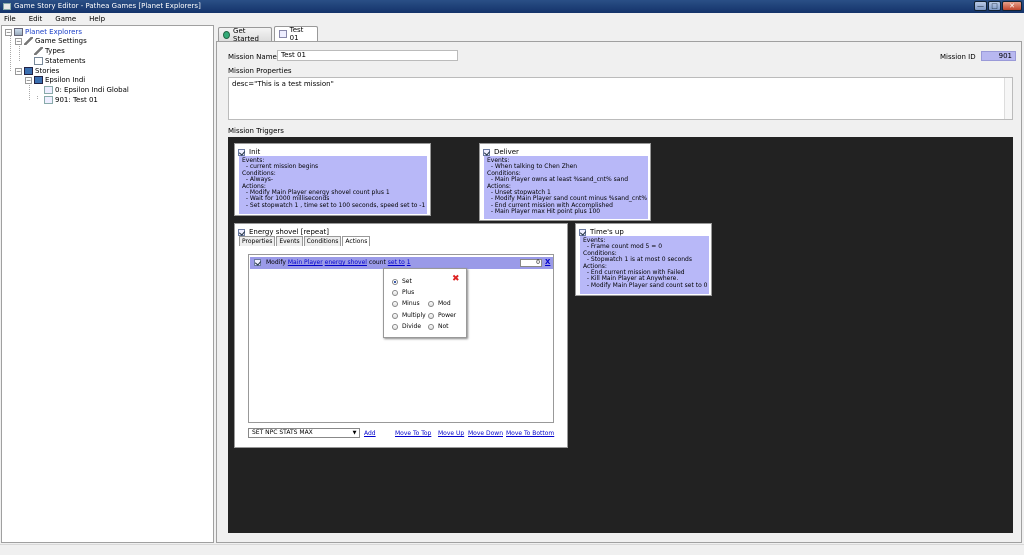  What do you see at coordinates (406, 303) in the screenshot?
I see `radio-minus: Minus` at bounding box center [406, 303].